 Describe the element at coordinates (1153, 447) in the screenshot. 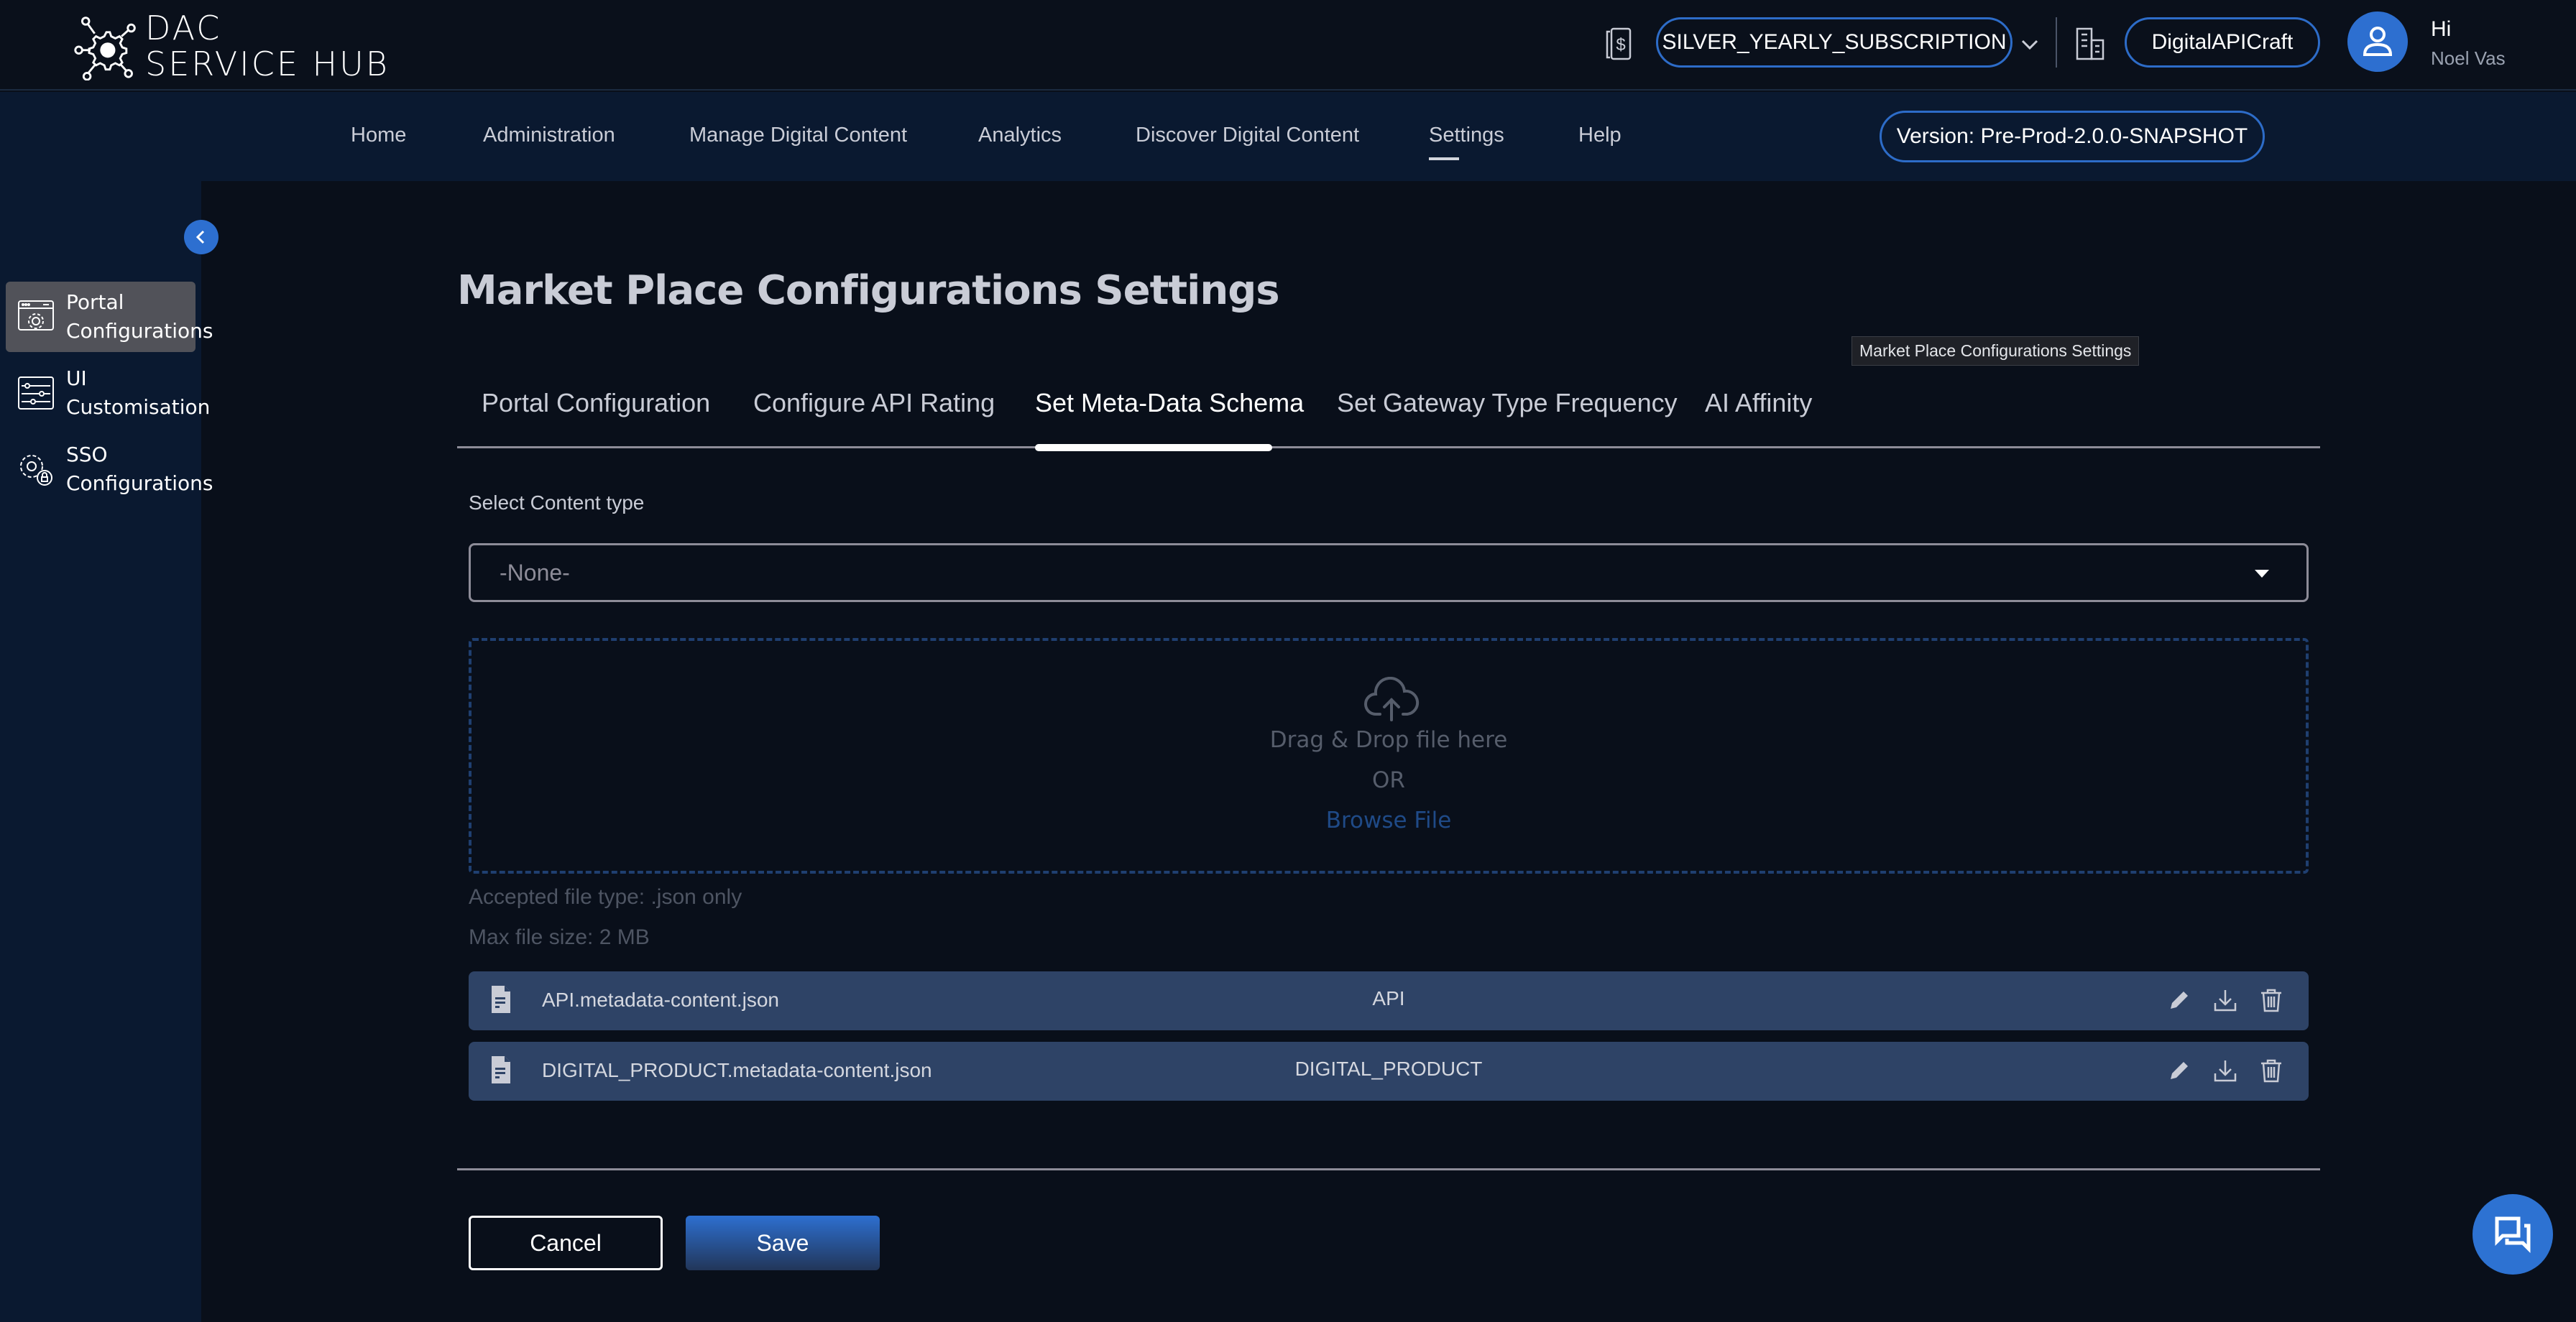

I see `active-tab-indicator` at that location.